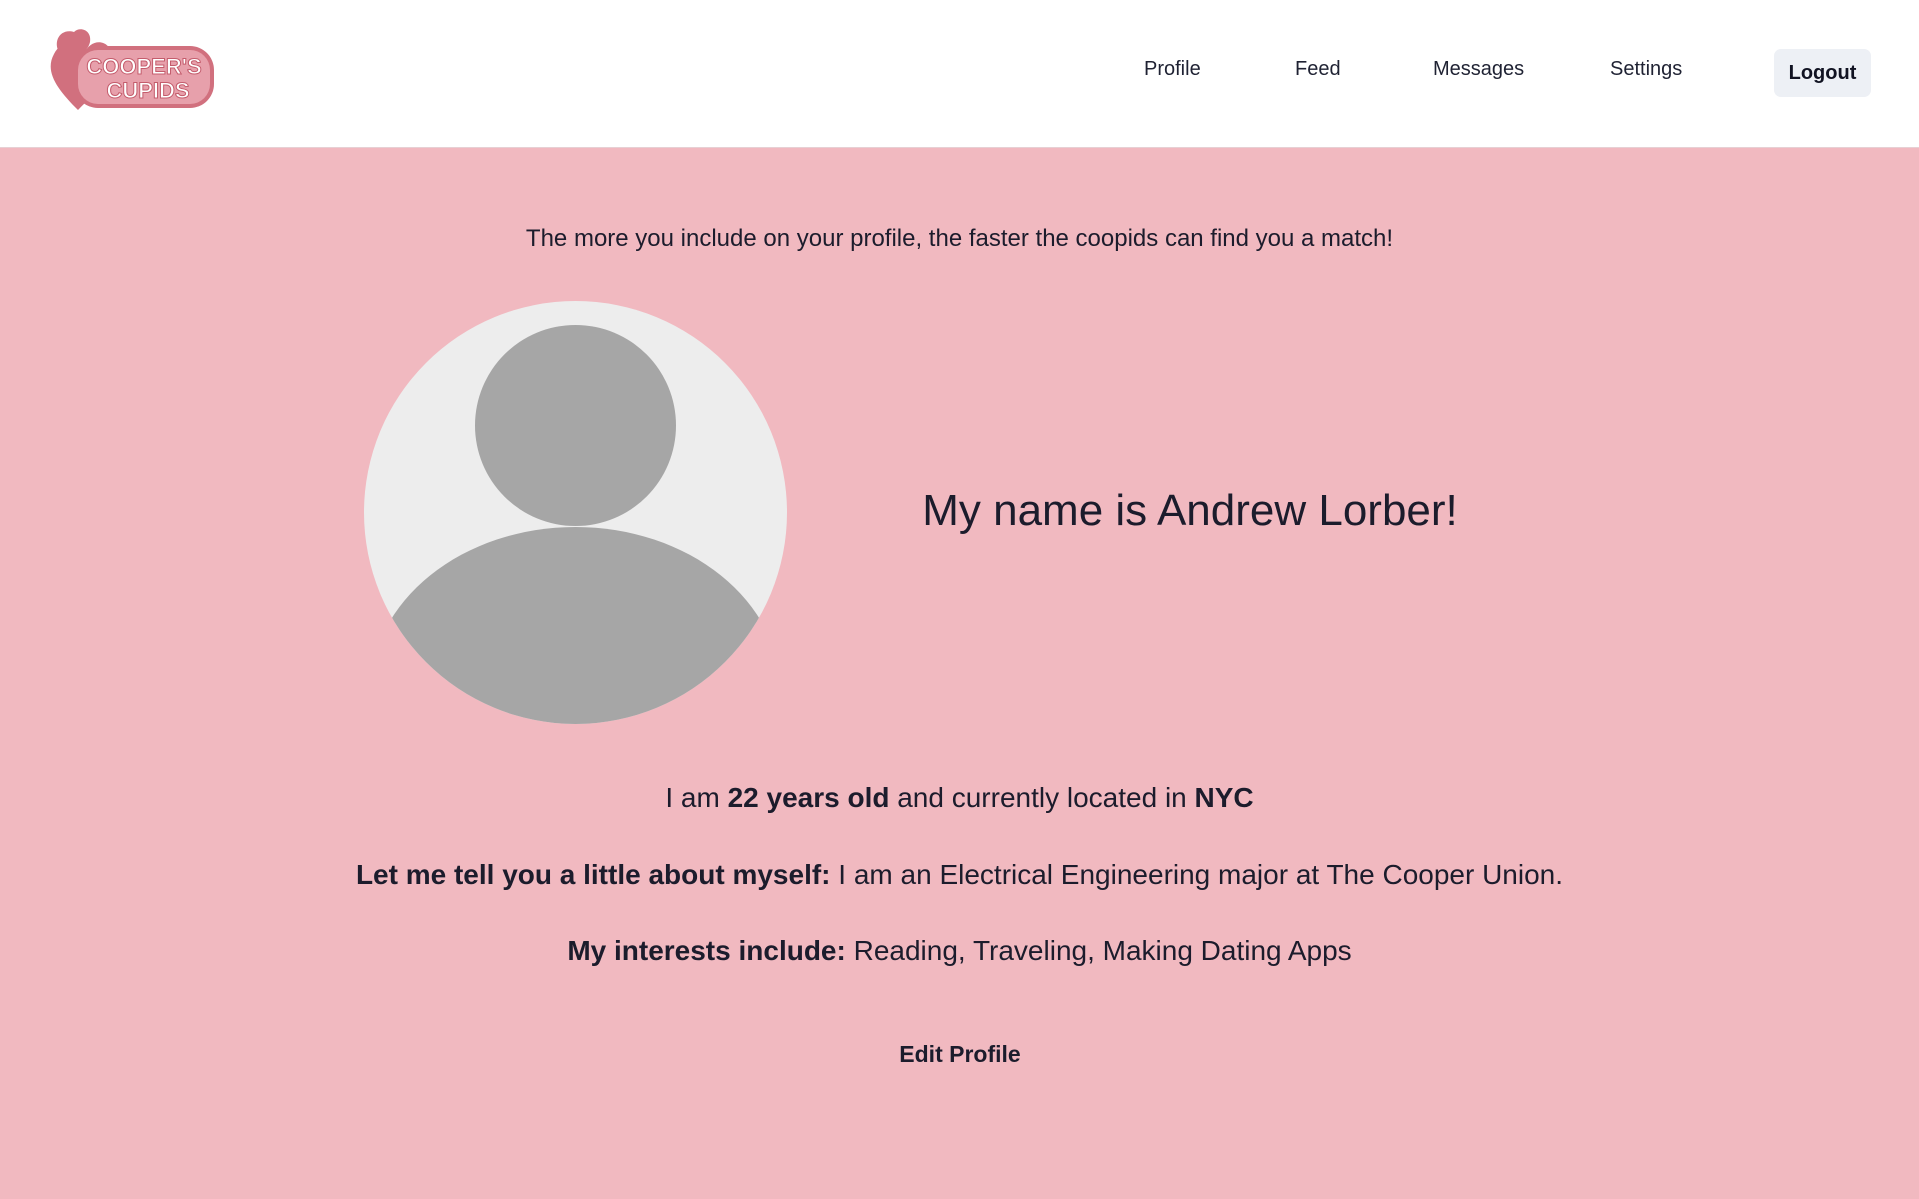 This screenshot has height=1199, width=1919. I want to click on default-avatar-icon, so click(575, 512).